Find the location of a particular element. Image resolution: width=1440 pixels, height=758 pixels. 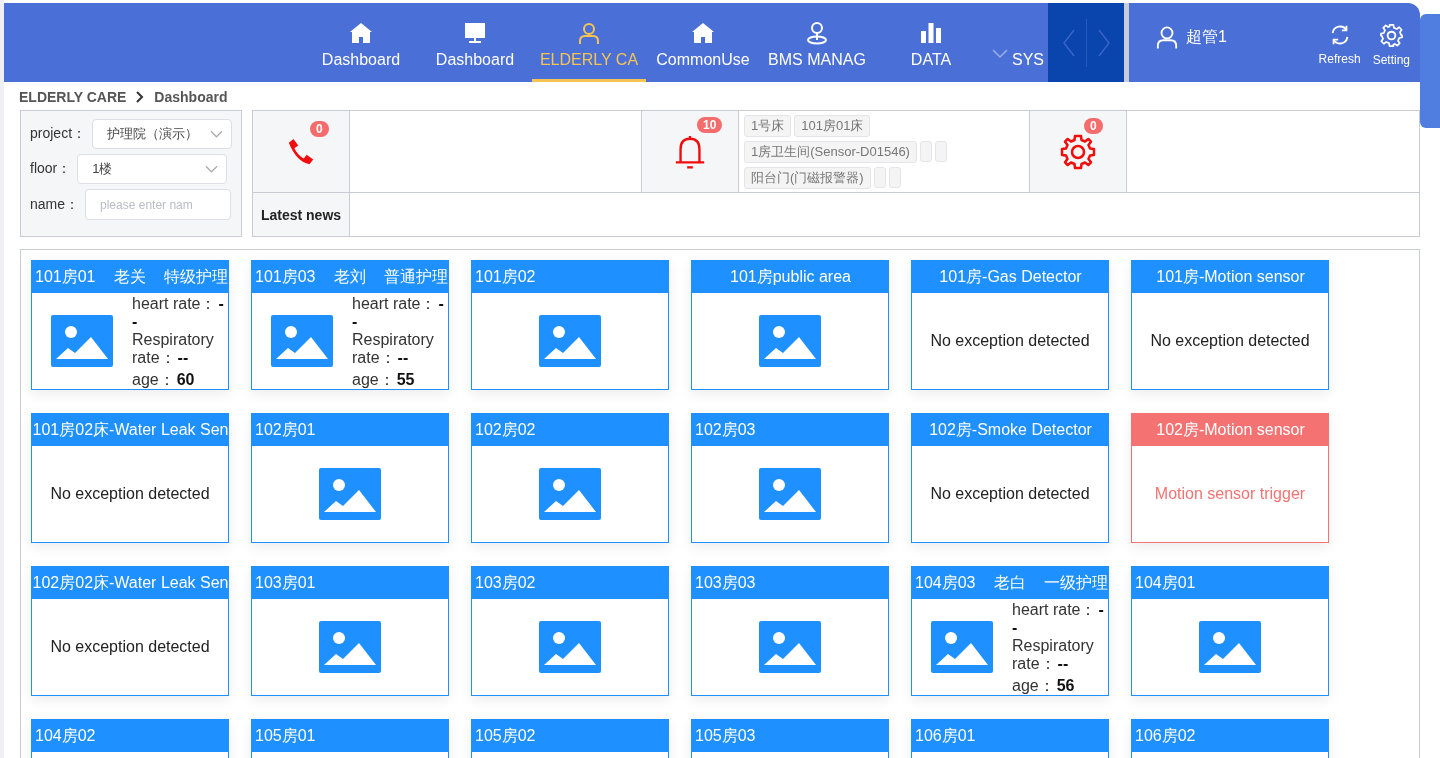

breadcrumb-current: Dashboard is located at coordinates (191, 96).